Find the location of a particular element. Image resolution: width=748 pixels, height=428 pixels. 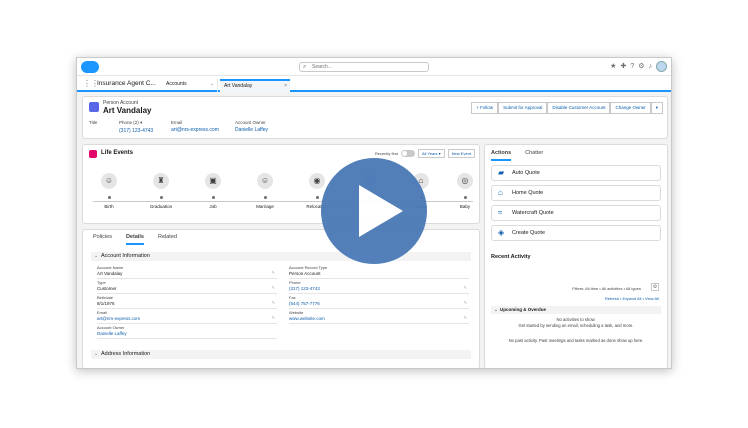

person-icon: ☺ is located at coordinates (109, 181).